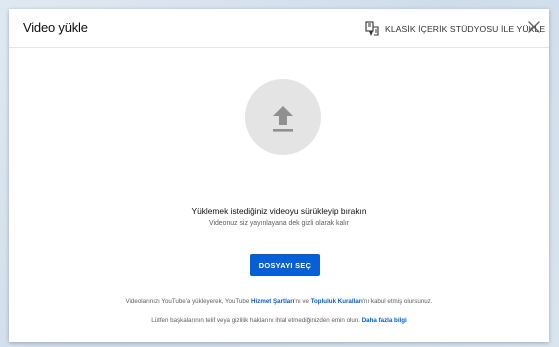 The height and width of the screenshot is (347, 559). What do you see at coordinates (302, 301) in the screenshot?
I see `terms-text-2: 'nı ve` at bounding box center [302, 301].